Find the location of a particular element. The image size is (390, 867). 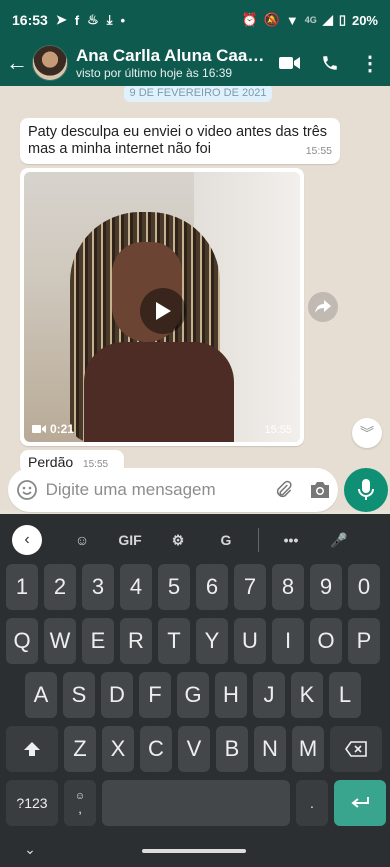

shift-key is located at coordinates (32, 749).